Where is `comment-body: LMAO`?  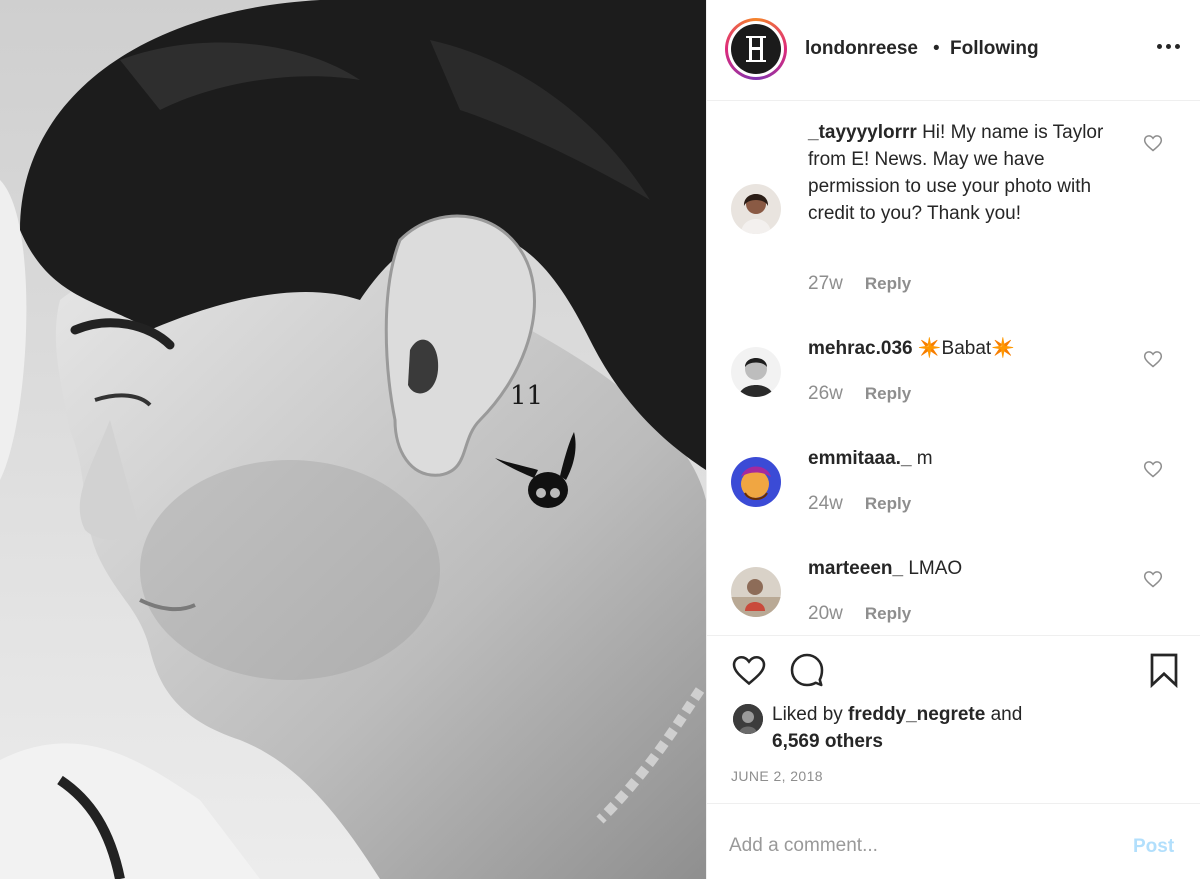 comment-body: LMAO is located at coordinates (935, 568).